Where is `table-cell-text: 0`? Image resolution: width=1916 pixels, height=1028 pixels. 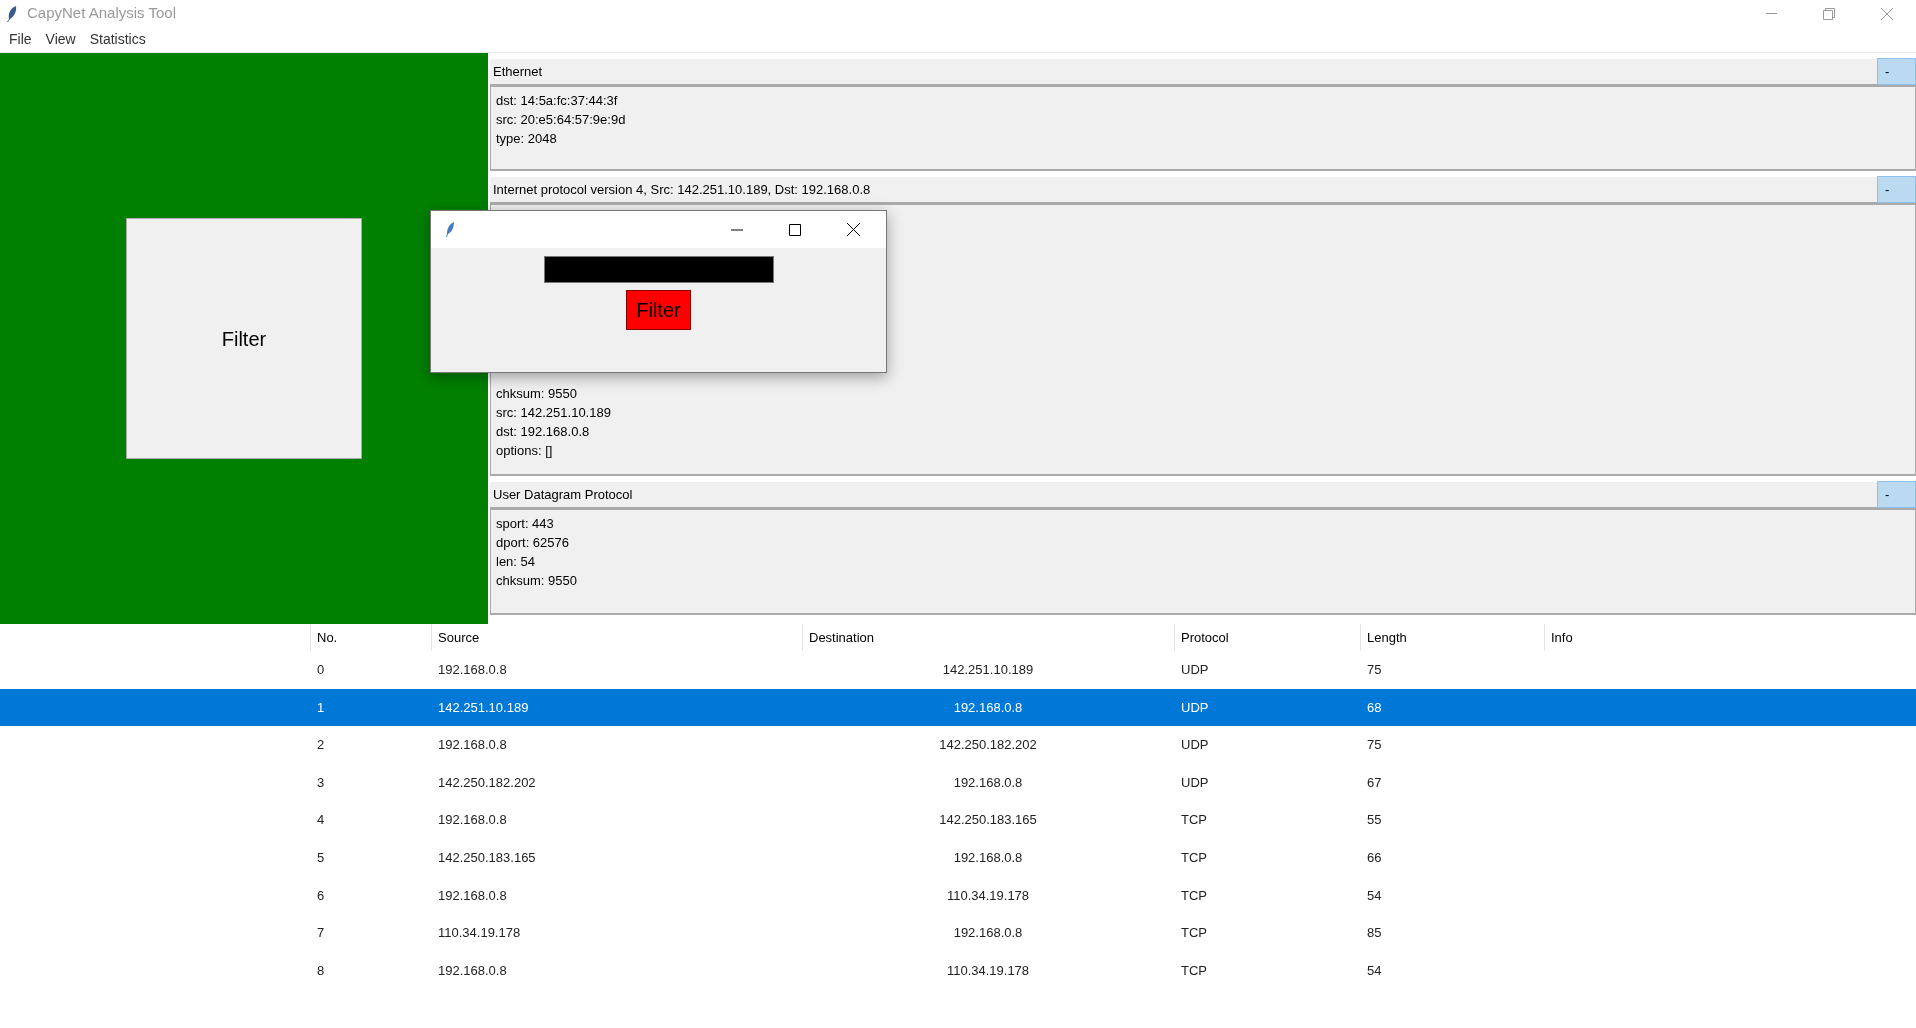
table-cell-text: 0 is located at coordinates (321, 670).